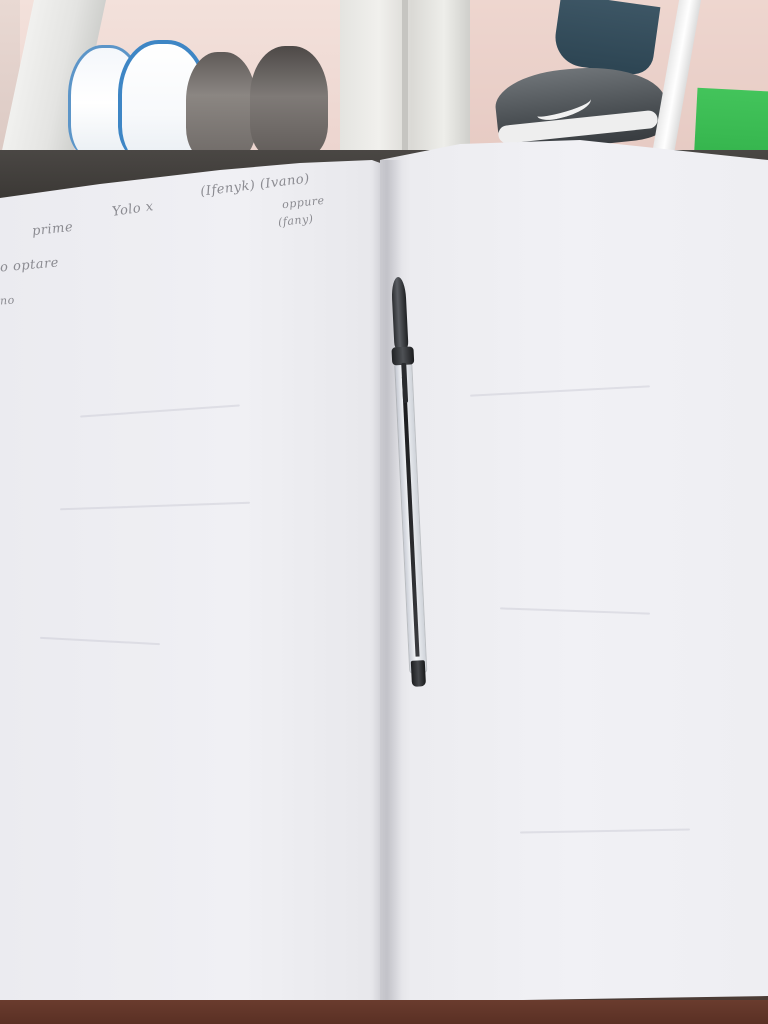  Describe the element at coordinates (8, 300) in the screenshot. I see `handwriting-no: no` at that location.